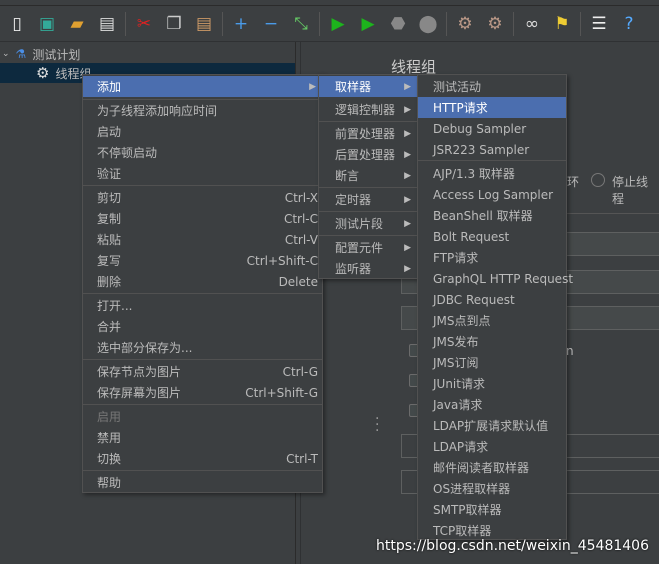 The height and width of the screenshot is (564, 659). I want to click on stop-thread-radio, so click(598, 180).